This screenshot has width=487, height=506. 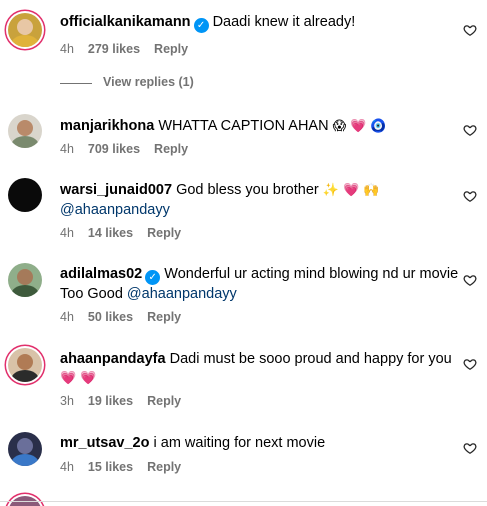 I want to click on comment-likes: 50 likes, so click(x=110, y=317).